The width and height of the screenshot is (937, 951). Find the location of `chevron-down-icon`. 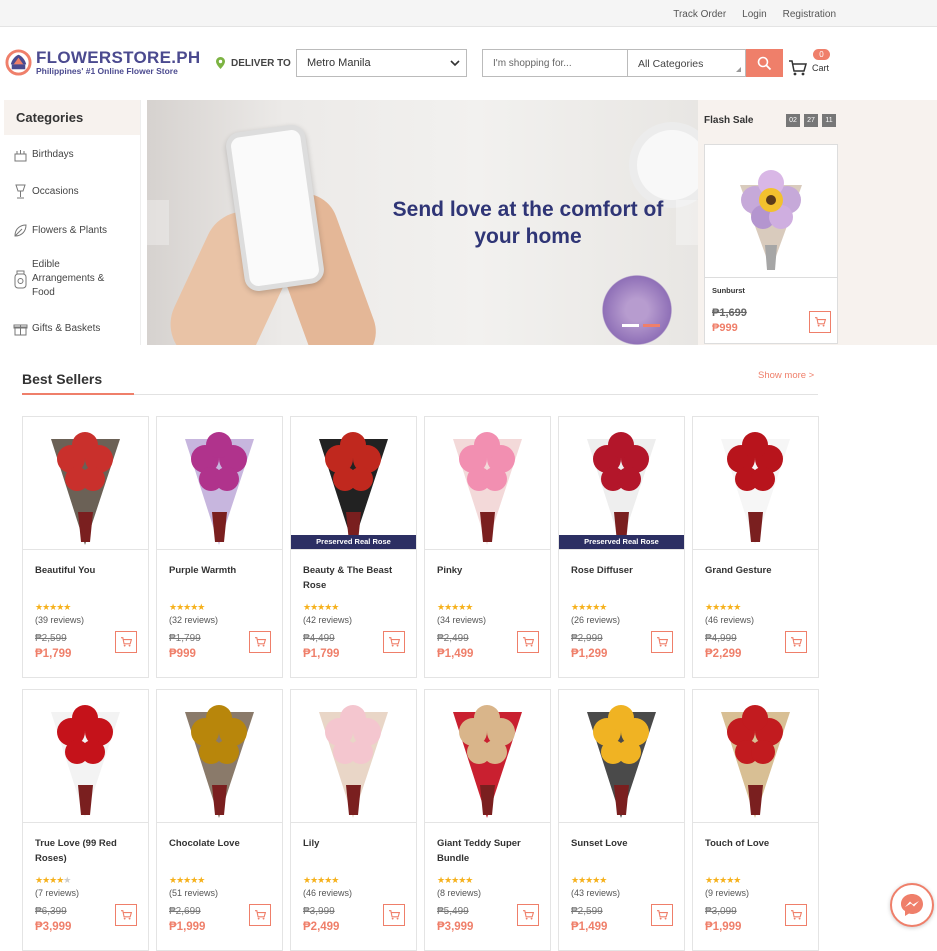

chevron-down-icon is located at coordinates (455, 63).